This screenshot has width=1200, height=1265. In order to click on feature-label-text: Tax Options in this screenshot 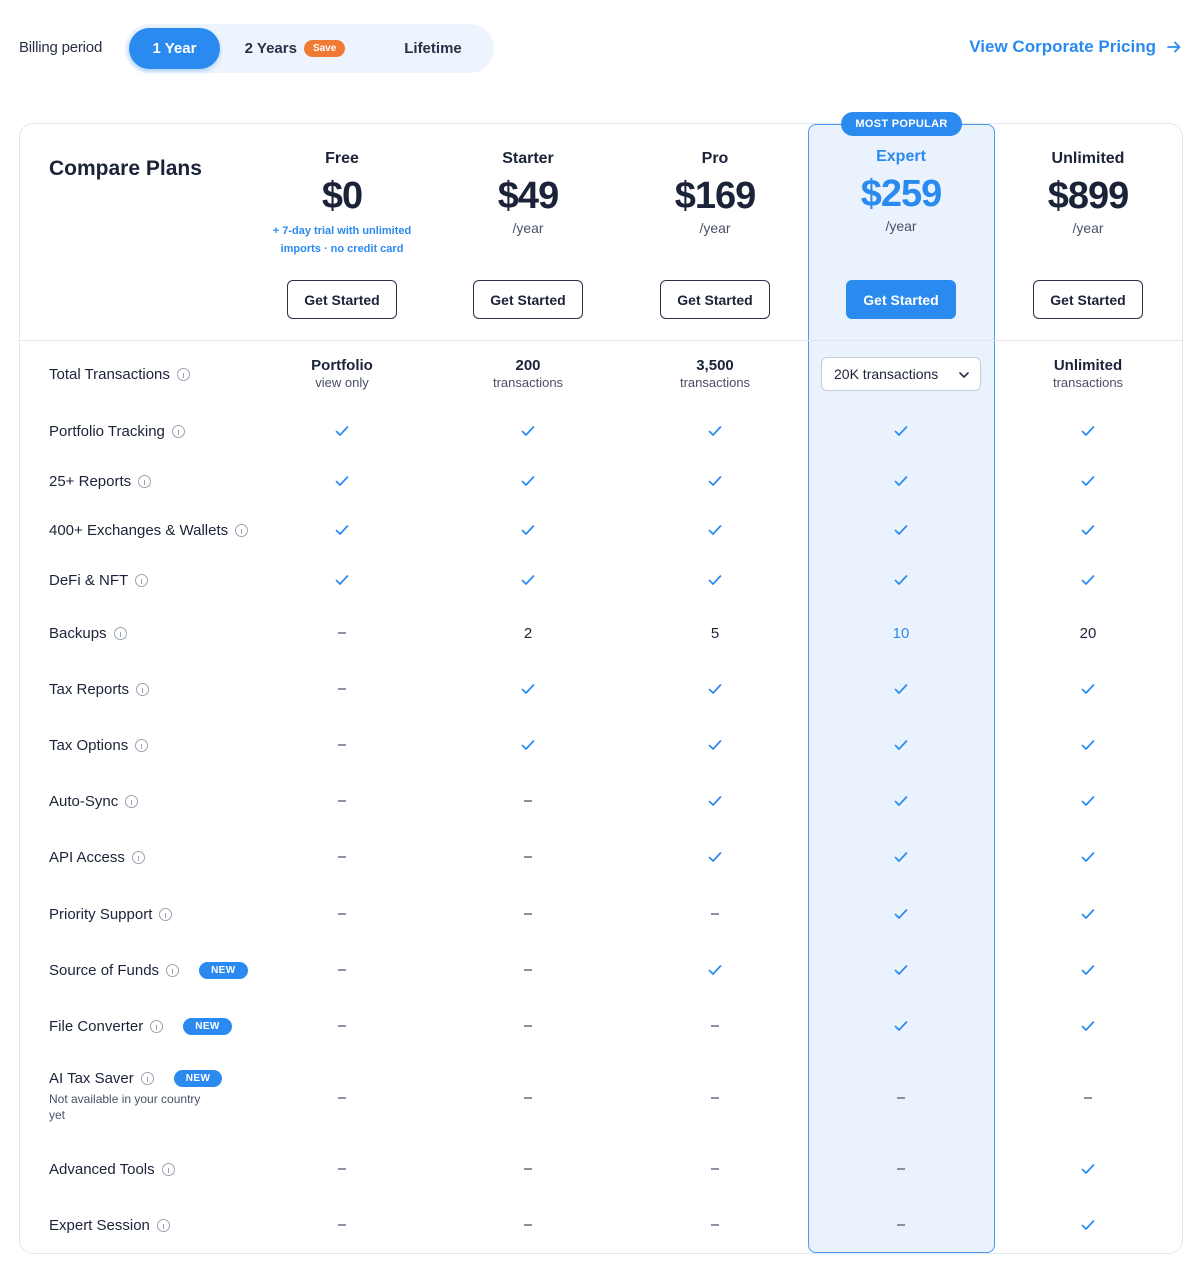, I will do `click(89, 745)`.